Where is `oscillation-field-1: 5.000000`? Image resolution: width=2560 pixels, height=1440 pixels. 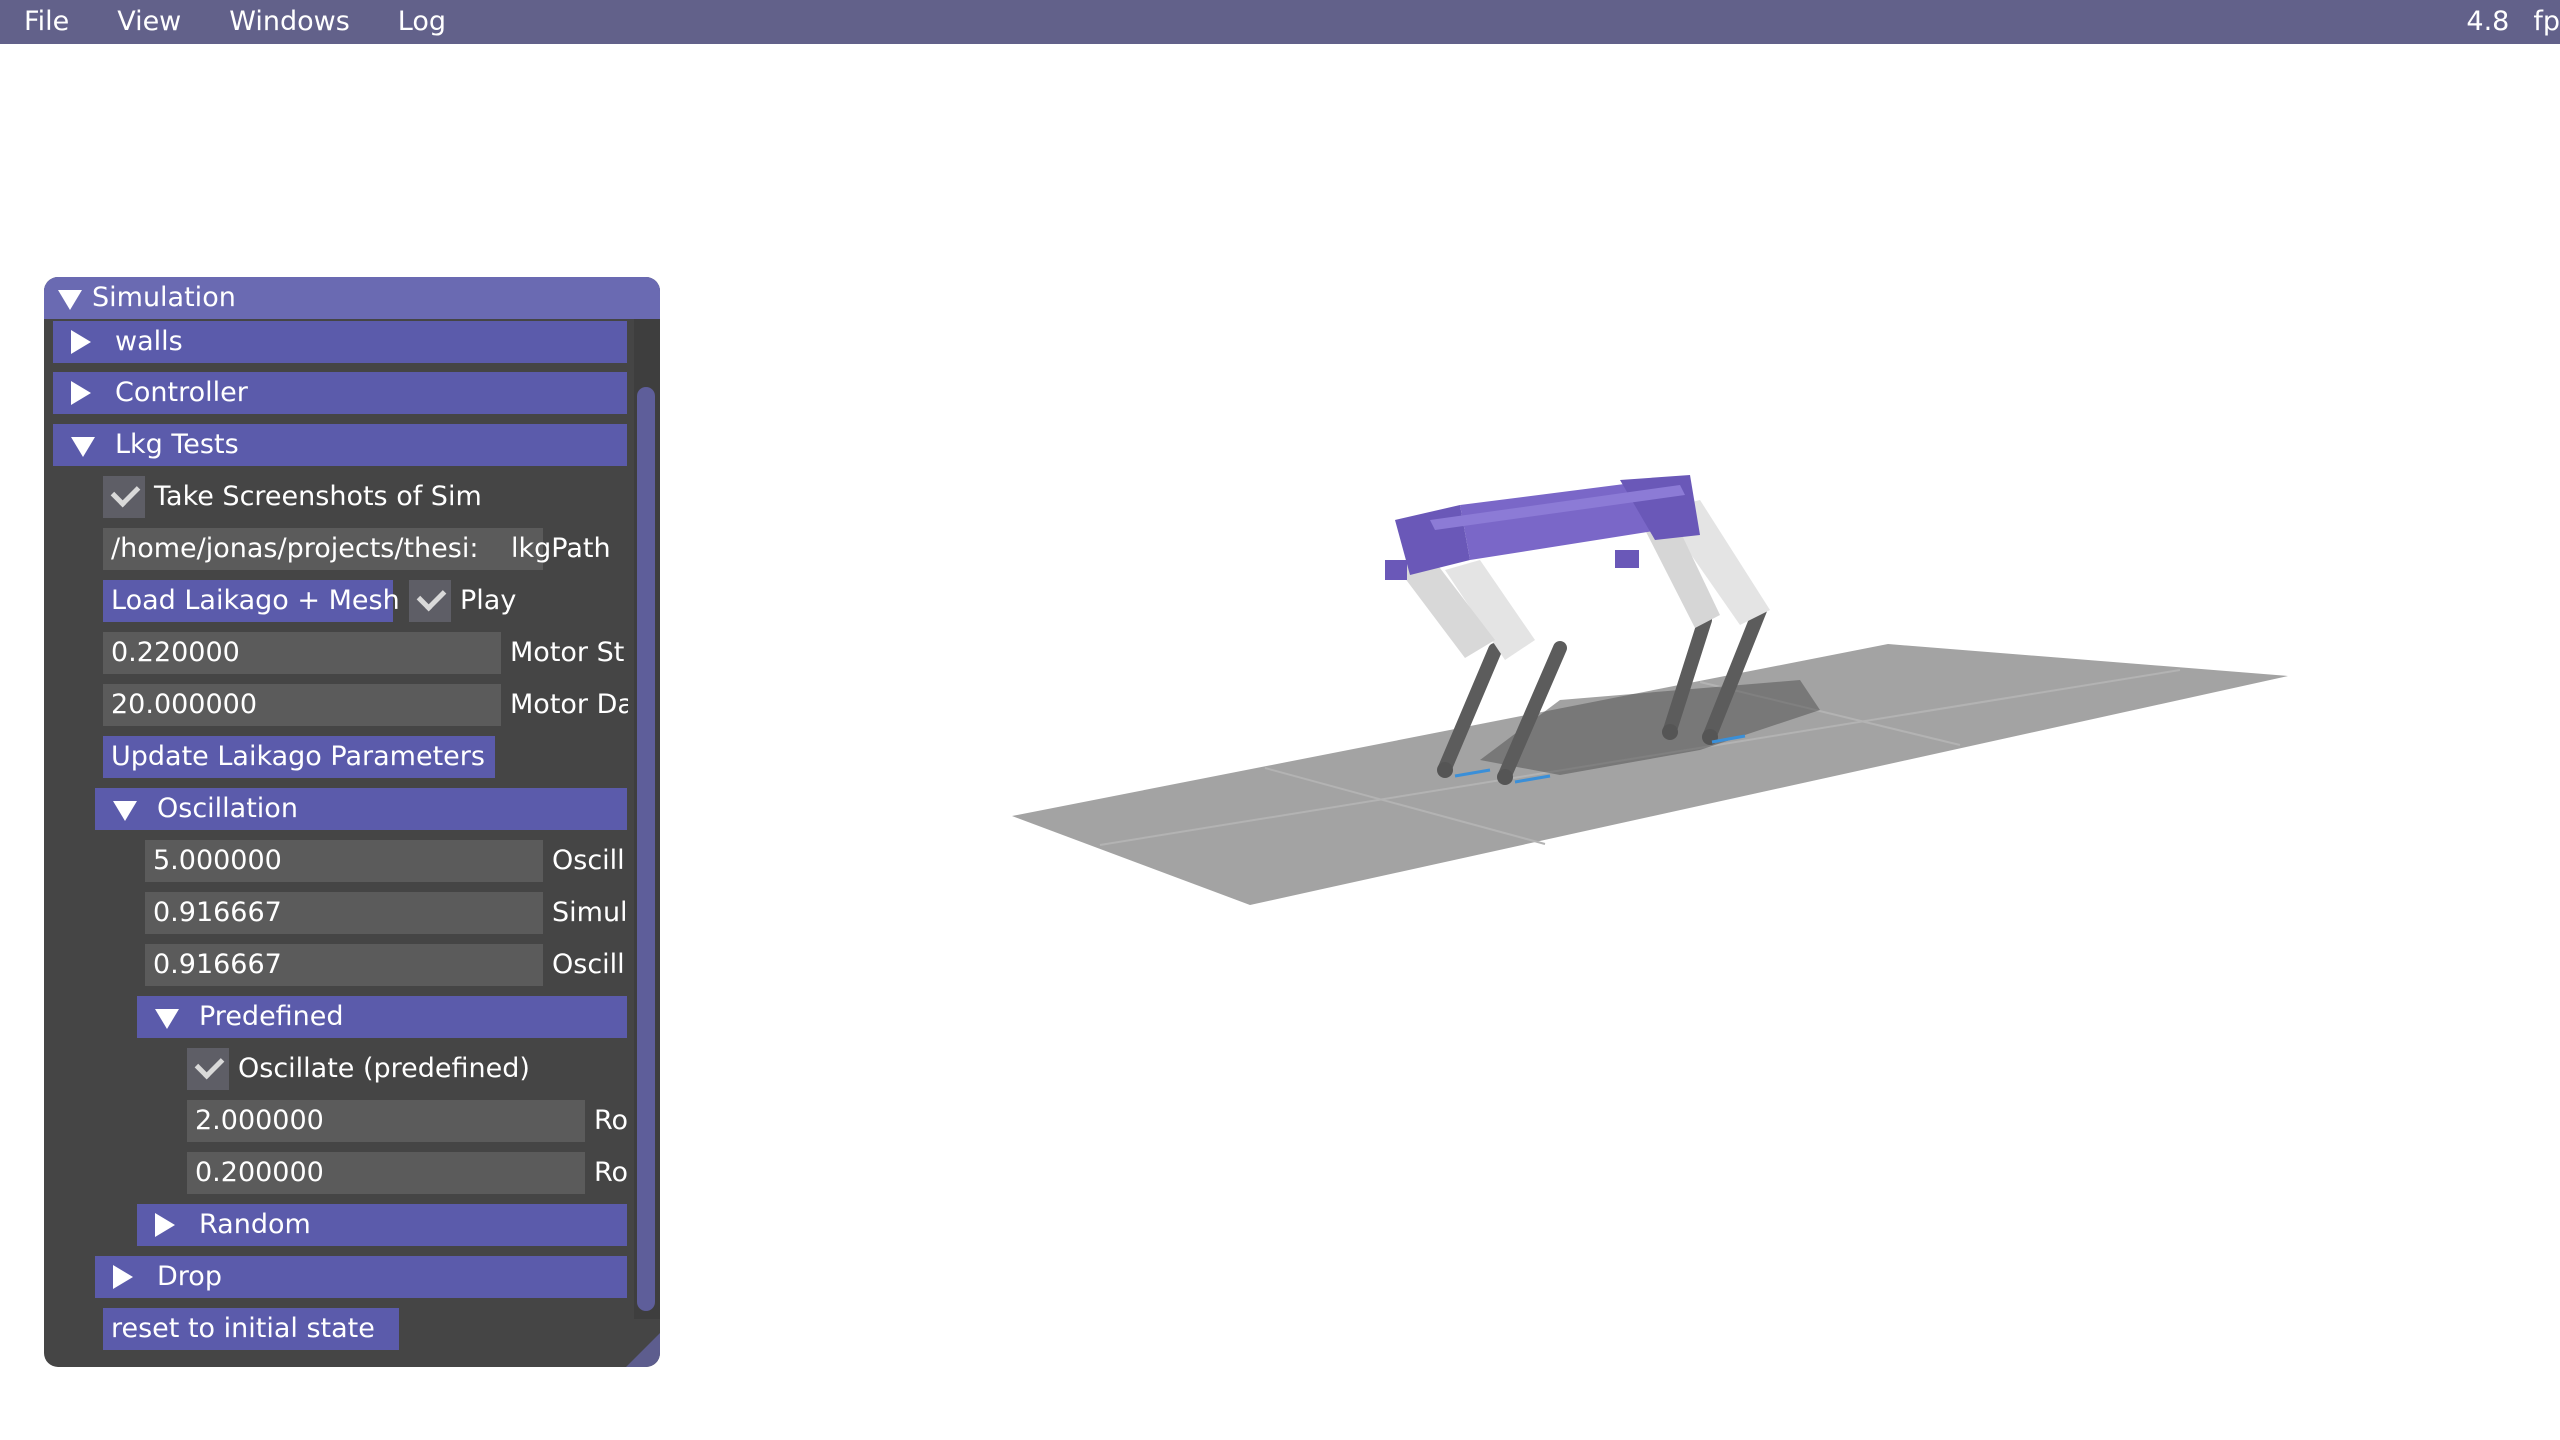 oscillation-field-1: 5.000000 is located at coordinates (344, 861).